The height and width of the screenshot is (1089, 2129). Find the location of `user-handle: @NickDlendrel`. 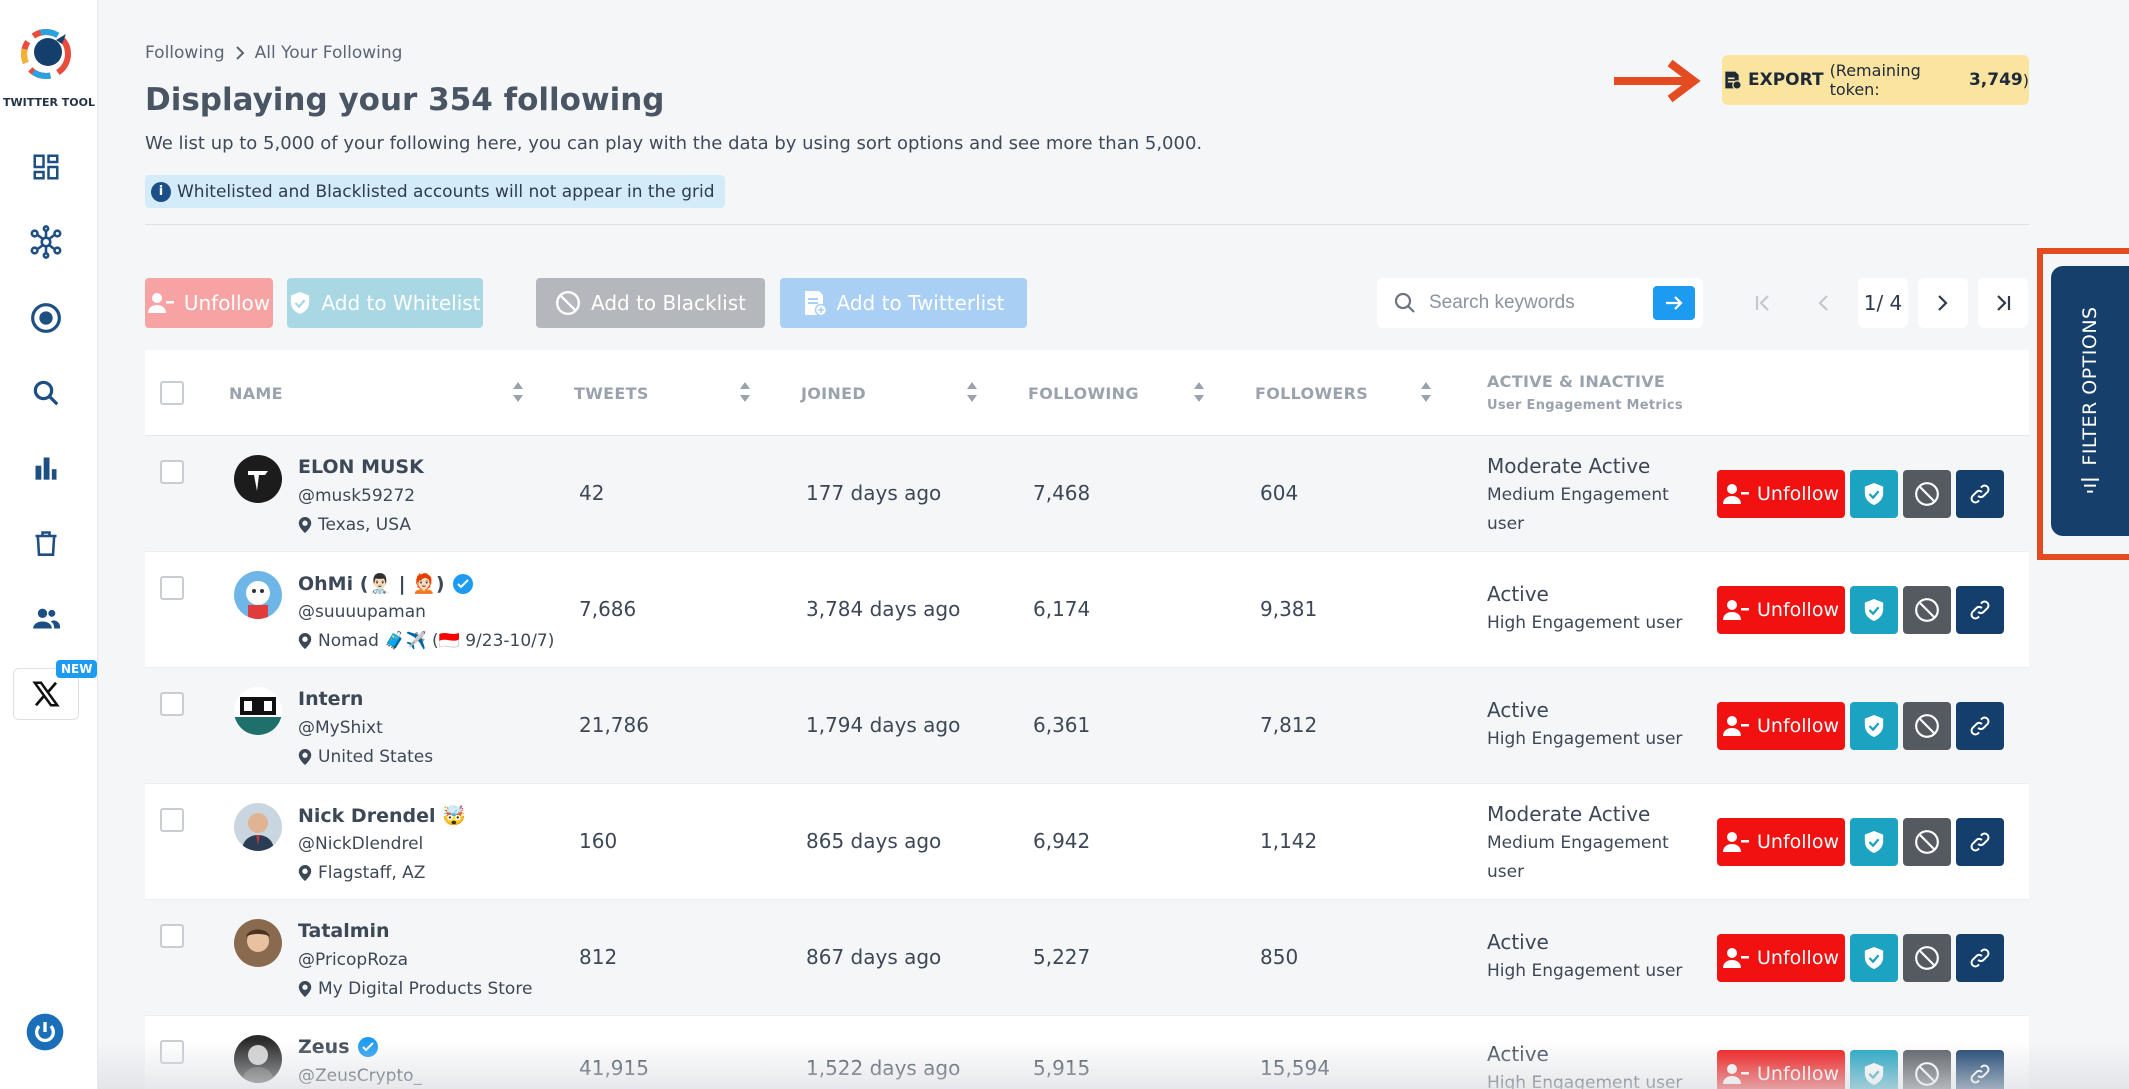

user-handle: @NickDlendrel is located at coordinates (360, 844).